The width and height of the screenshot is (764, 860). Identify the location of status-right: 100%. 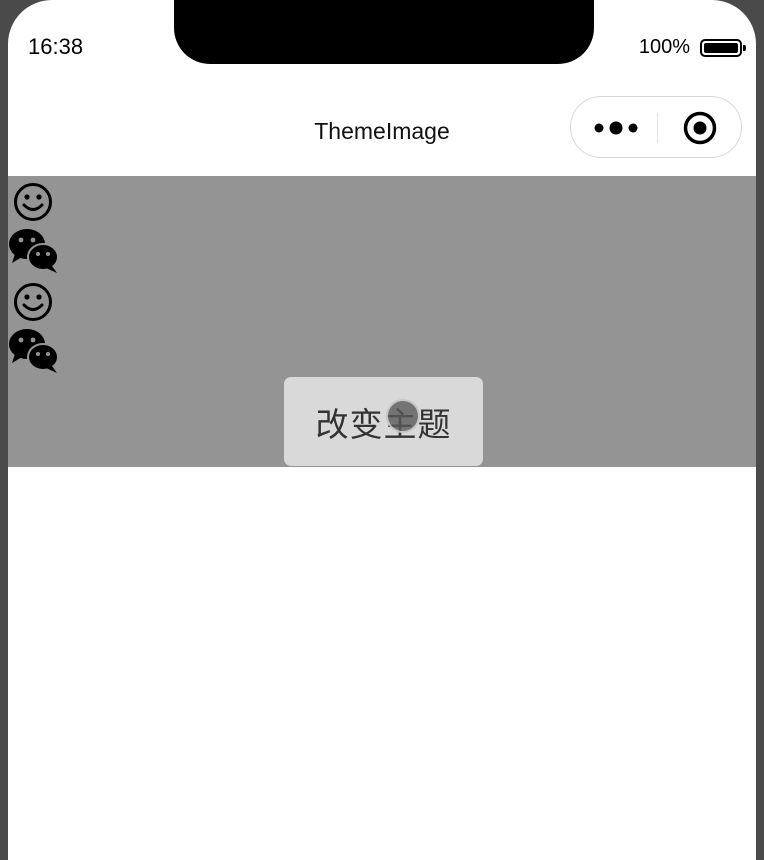
(692, 47).